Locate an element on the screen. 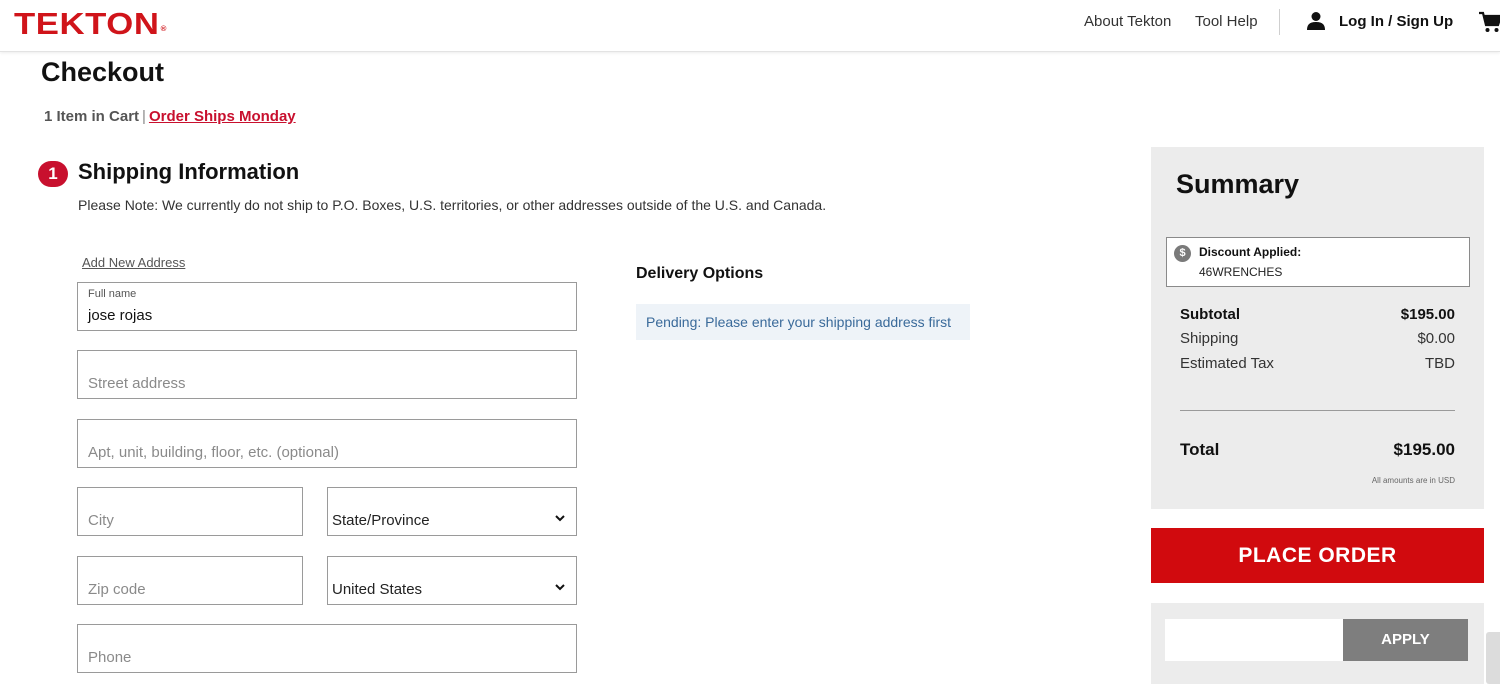 This screenshot has height=684, width=1500. zip-code-field: Zip code is located at coordinates (190, 580).